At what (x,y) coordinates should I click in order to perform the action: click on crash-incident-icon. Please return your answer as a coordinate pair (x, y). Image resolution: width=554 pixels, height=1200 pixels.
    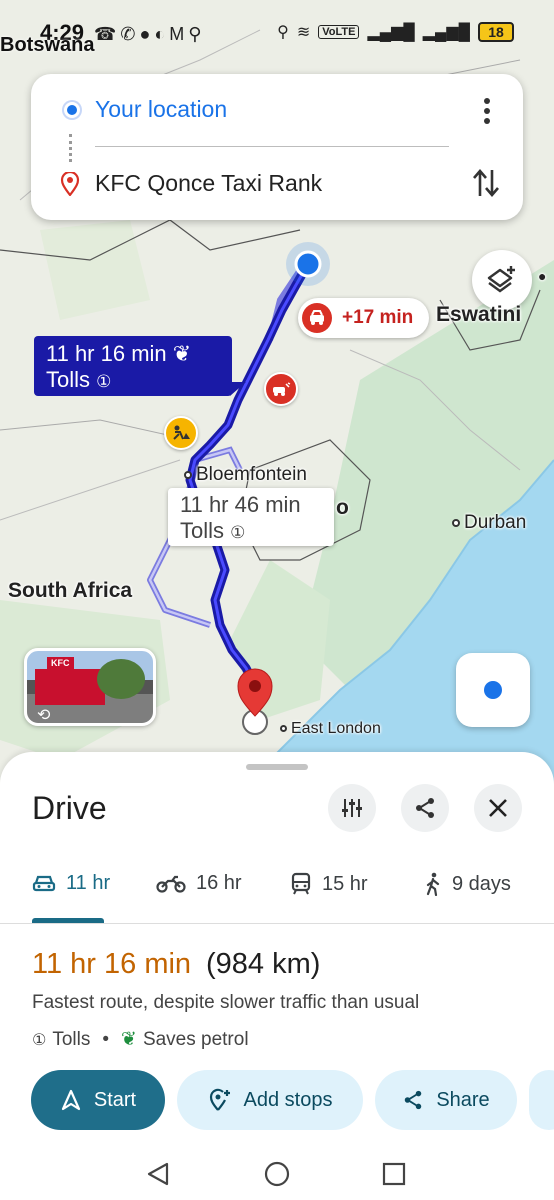
    Looking at the image, I should click on (281, 389).